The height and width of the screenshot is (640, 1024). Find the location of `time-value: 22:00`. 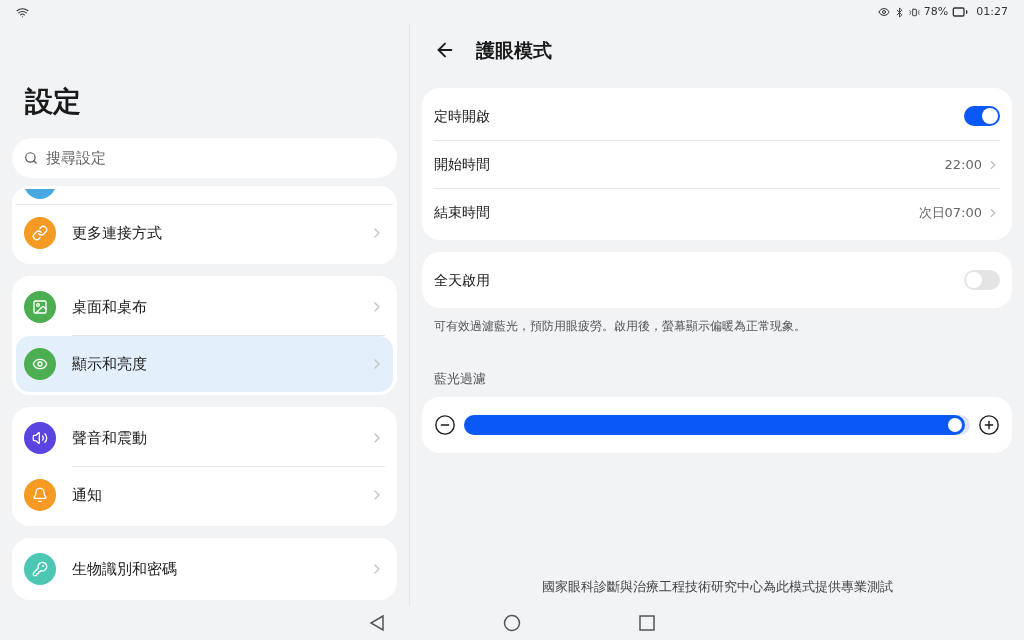

time-value: 22:00 is located at coordinates (972, 164).